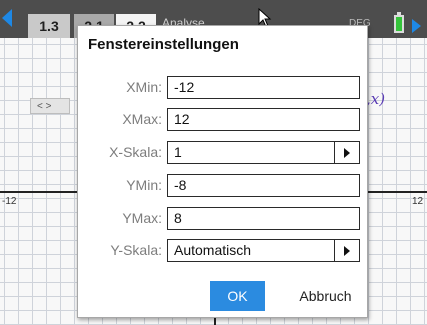  Describe the element at coordinates (178, 152) in the screenshot. I see `xscale-value: 1` at that location.